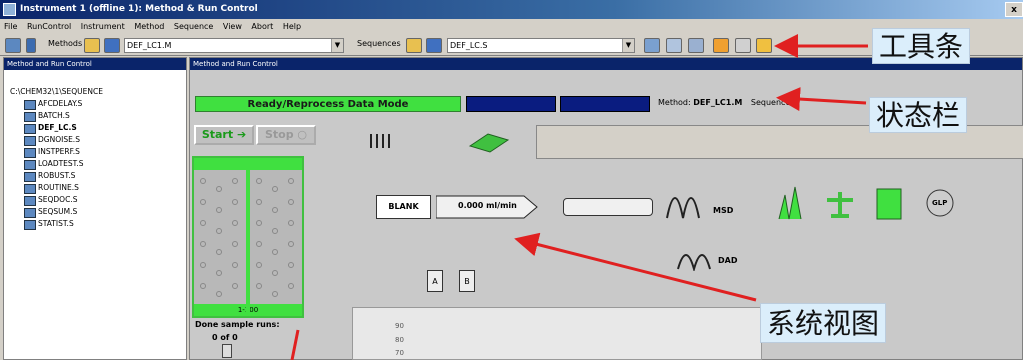 This screenshot has height=360, width=1023. What do you see at coordinates (262, 26) in the screenshot?
I see `menu-abort: Abort` at bounding box center [262, 26].